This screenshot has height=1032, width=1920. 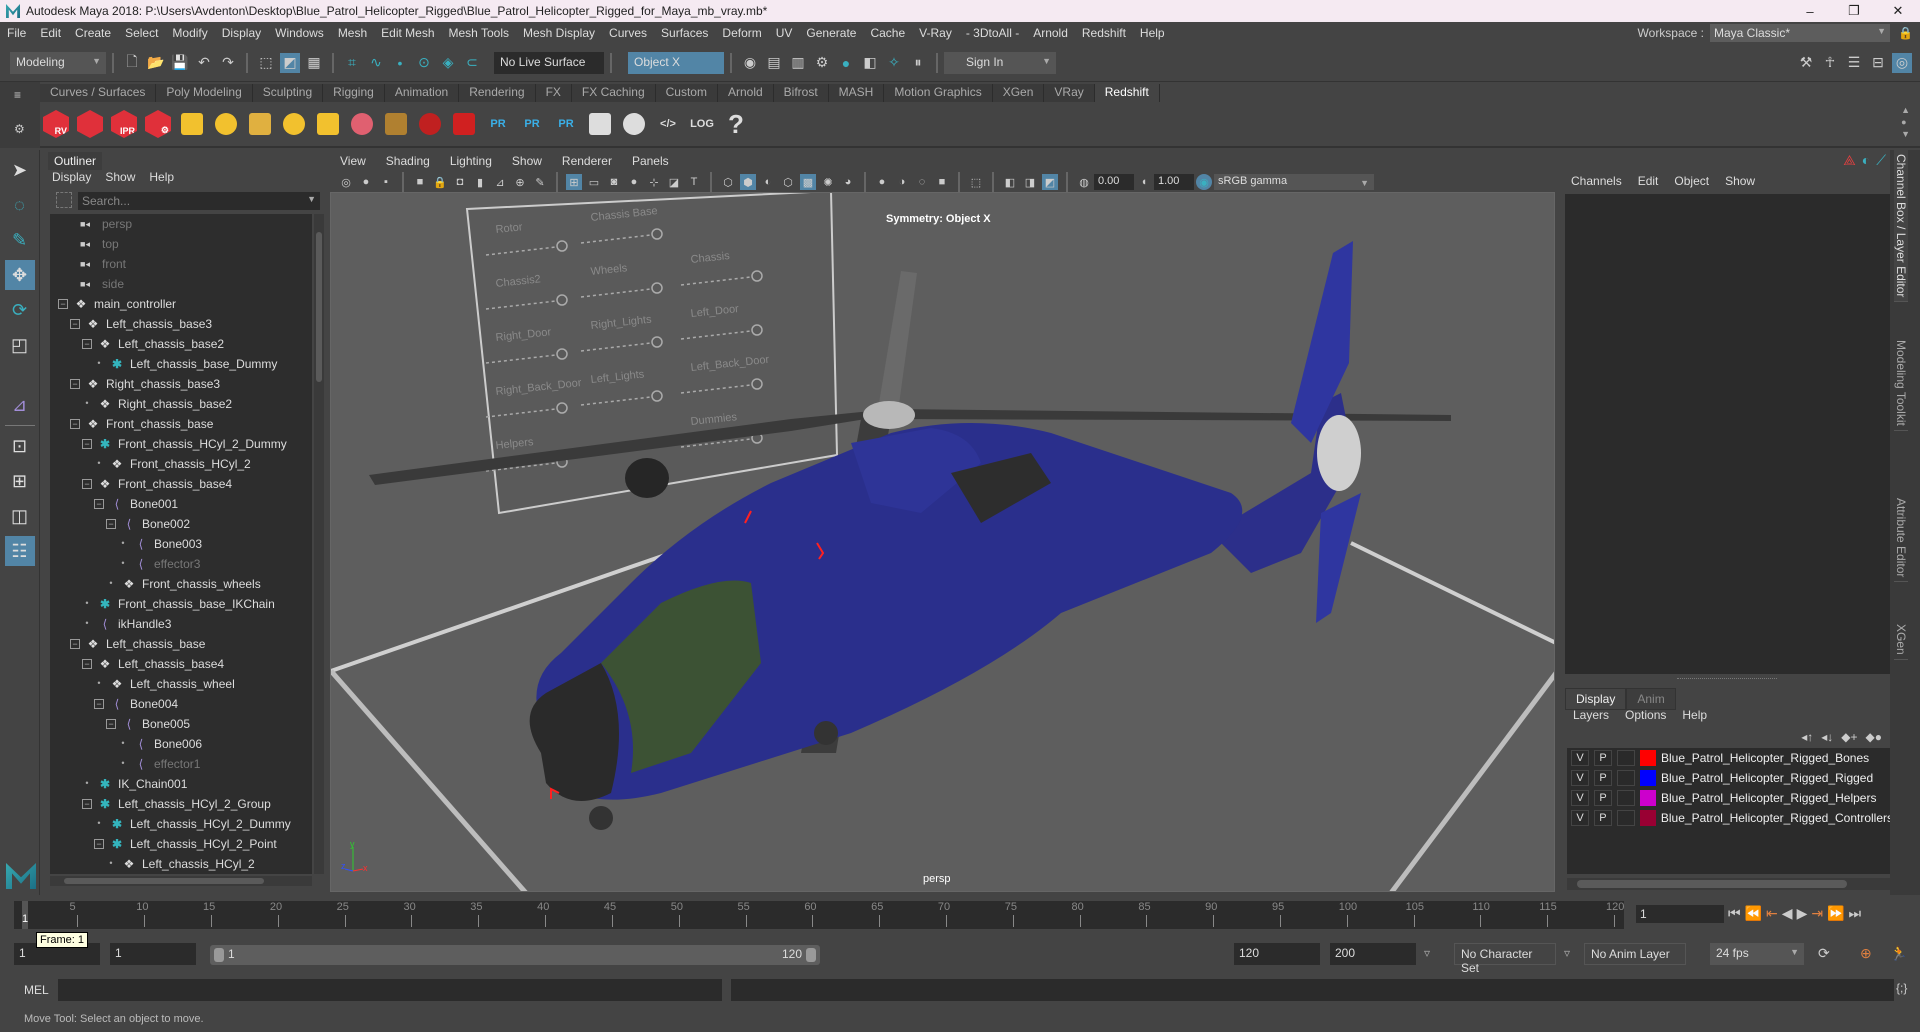 I want to click on outliner-vertical-scrollbar, so click(x=319, y=544).